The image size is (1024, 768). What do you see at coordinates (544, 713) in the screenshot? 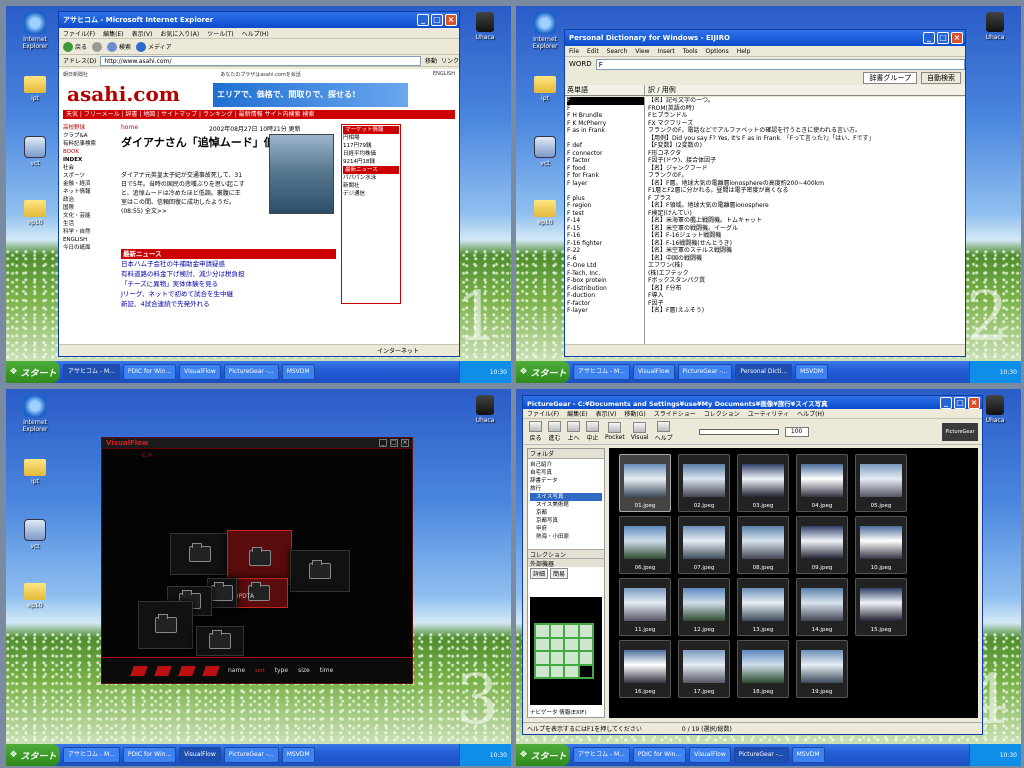
I see `tab-navigator: ナビゲータ` at bounding box center [544, 713].